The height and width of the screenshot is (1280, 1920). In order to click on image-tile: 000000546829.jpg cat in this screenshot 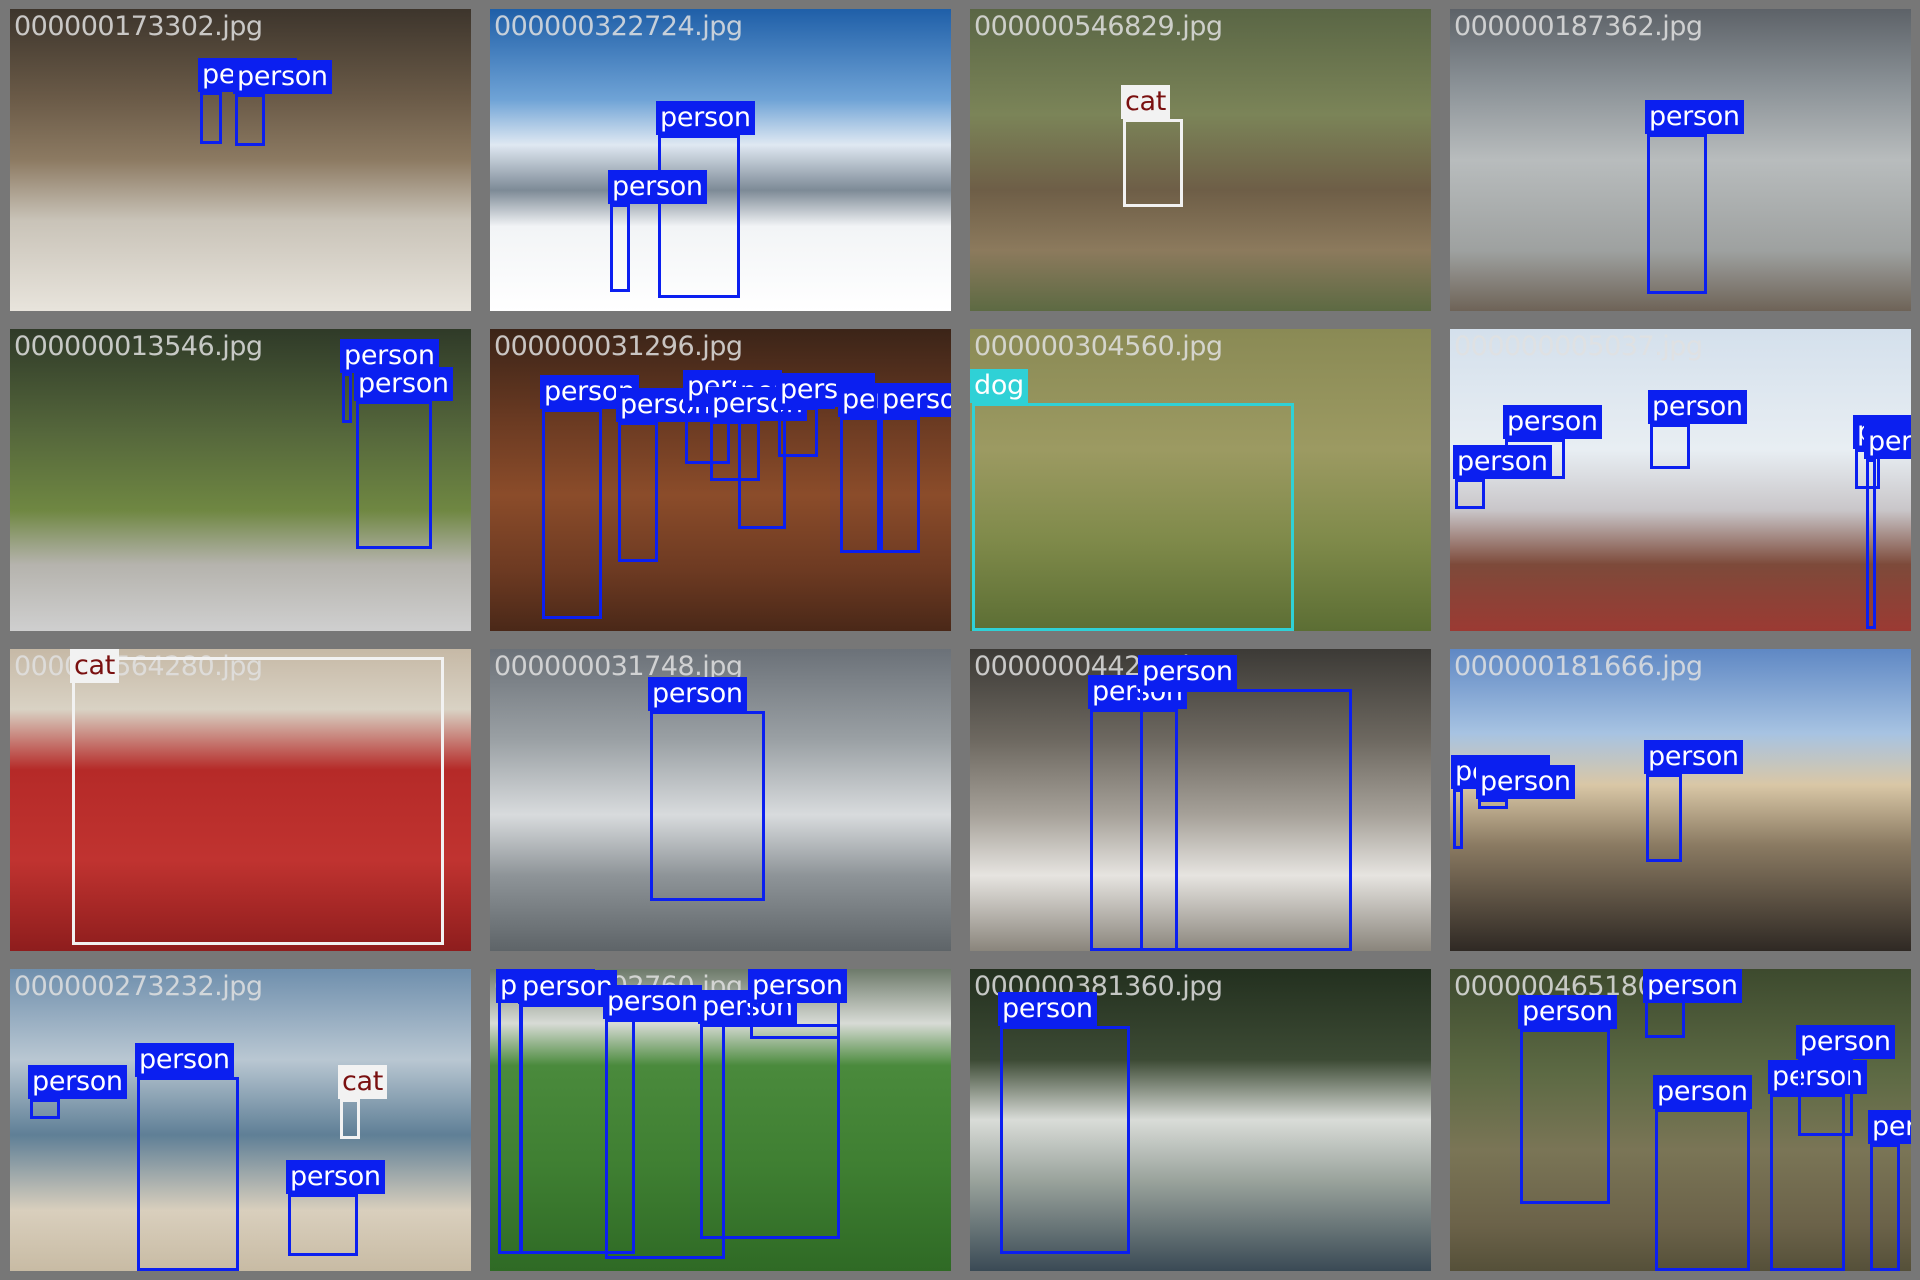, I will do `click(1200, 160)`.